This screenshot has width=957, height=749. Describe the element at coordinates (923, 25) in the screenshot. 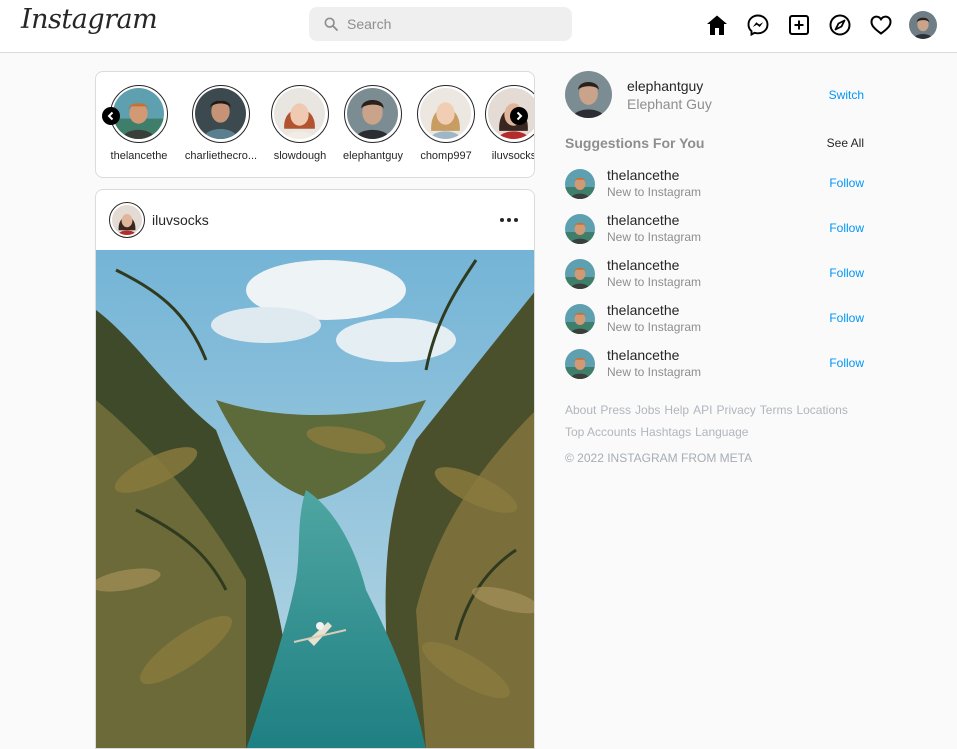

I see `profile-avatar` at that location.